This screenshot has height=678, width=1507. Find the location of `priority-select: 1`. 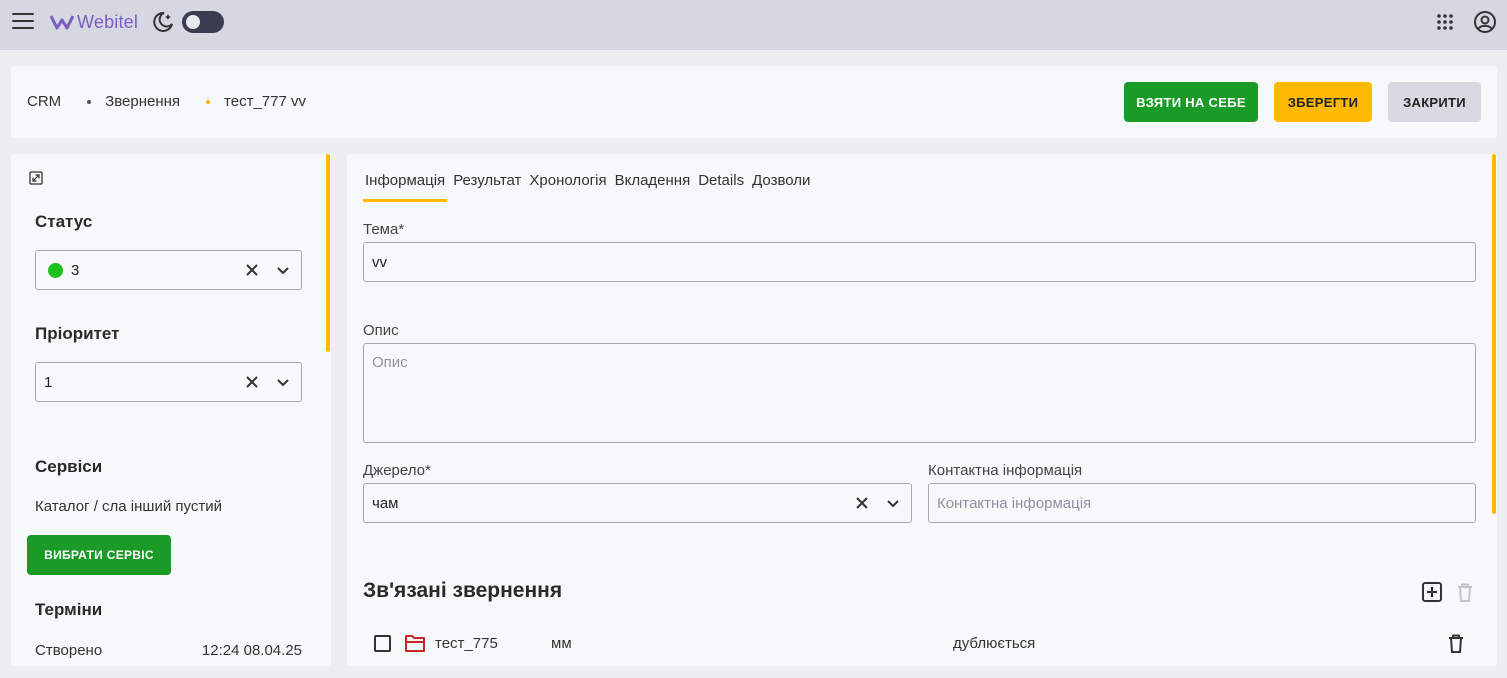

priority-select: 1 is located at coordinates (168, 382).